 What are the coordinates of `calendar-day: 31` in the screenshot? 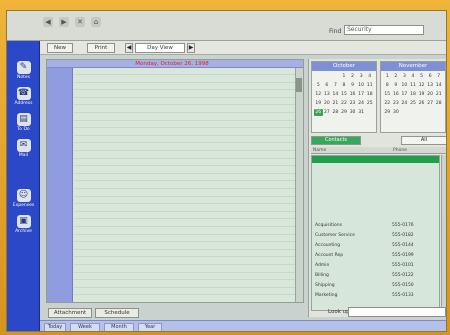 It's located at (361, 112).